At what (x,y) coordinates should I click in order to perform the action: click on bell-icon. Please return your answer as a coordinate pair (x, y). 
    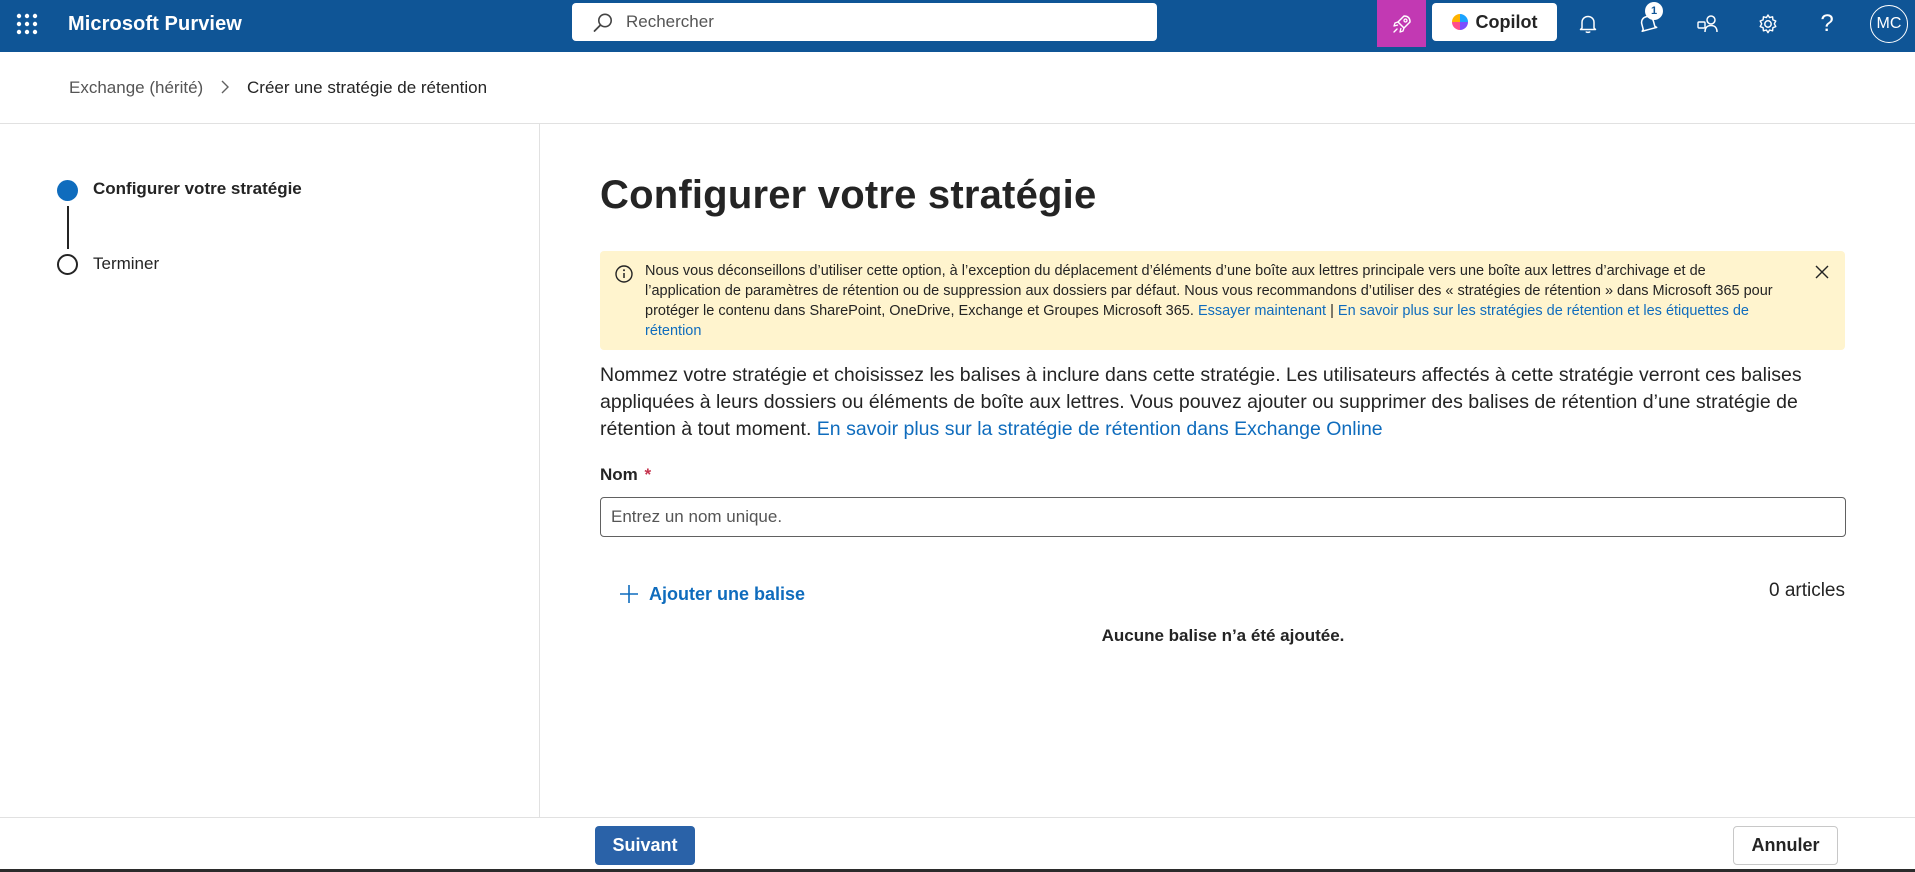
    Looking at the image, I should click on (1588, 24).